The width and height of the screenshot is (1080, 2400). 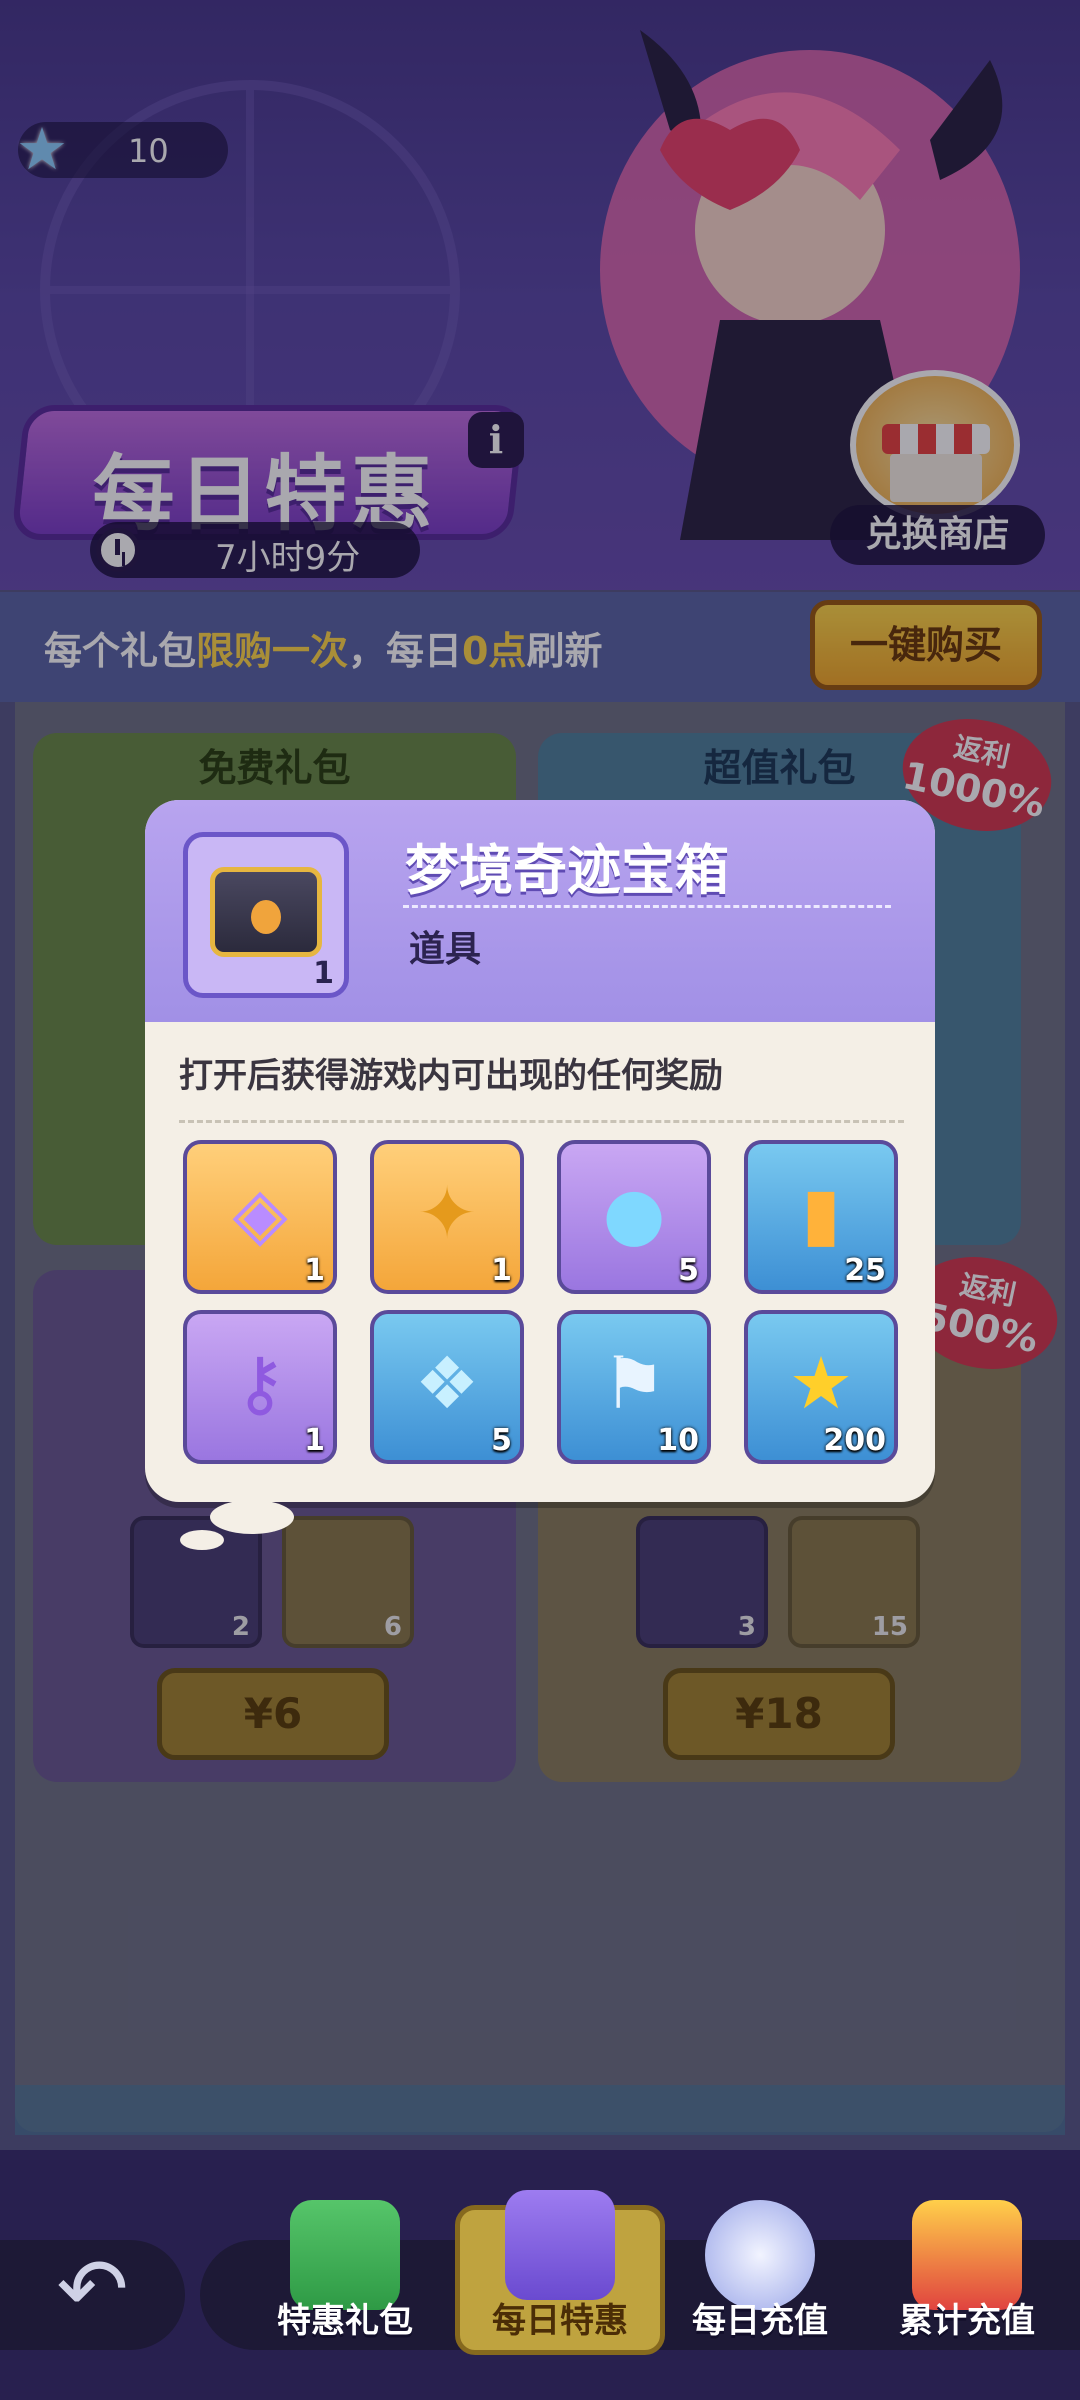 What do you see at coordinates (260, 1213) in the screenshot?
I see `rainbow-cube-icon: ◈` at bounding box center [260, 1213].